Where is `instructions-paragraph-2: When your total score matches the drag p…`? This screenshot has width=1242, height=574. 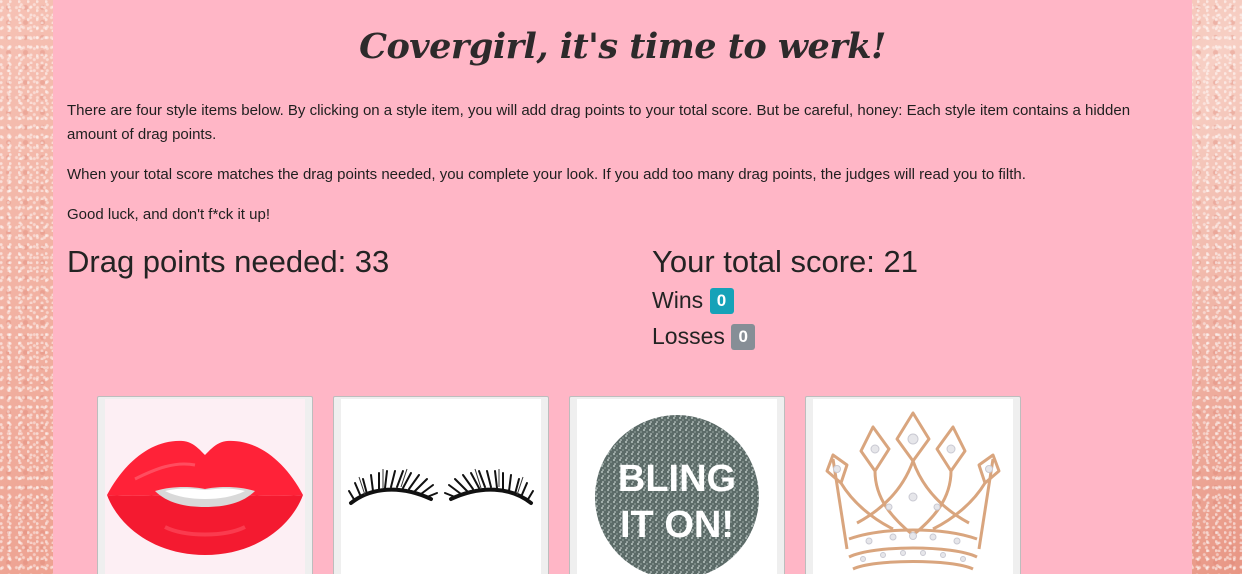 instructions-paragraph-2: When your total score matches the drag p… is located at coordinates (546, 174).